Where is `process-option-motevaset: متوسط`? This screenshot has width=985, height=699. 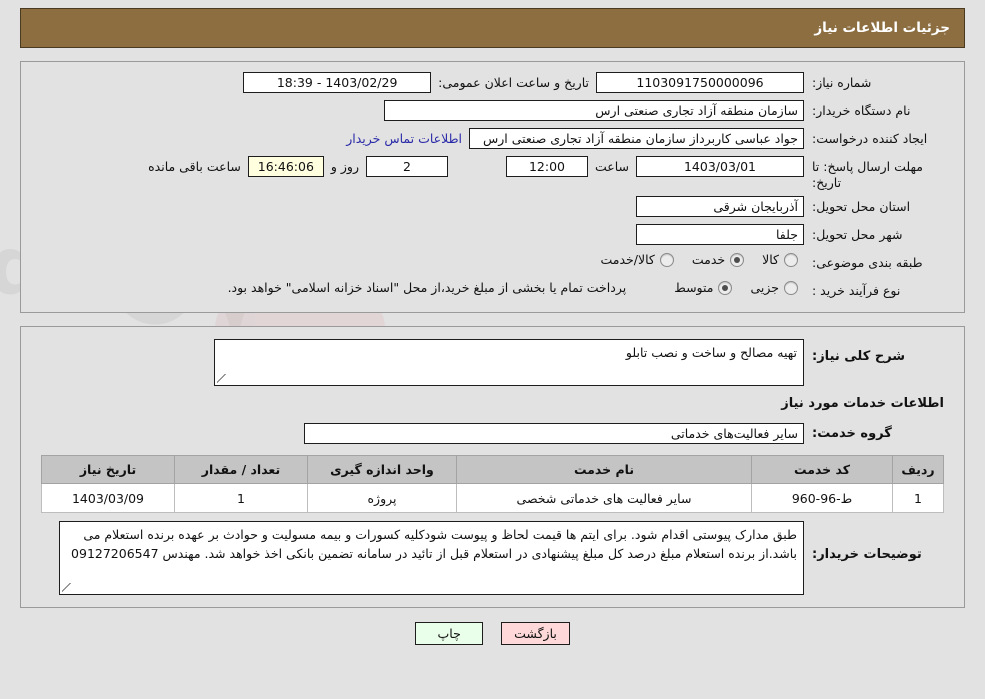
process-option-motevaset: متوسط is located at coordinates (703, 288).